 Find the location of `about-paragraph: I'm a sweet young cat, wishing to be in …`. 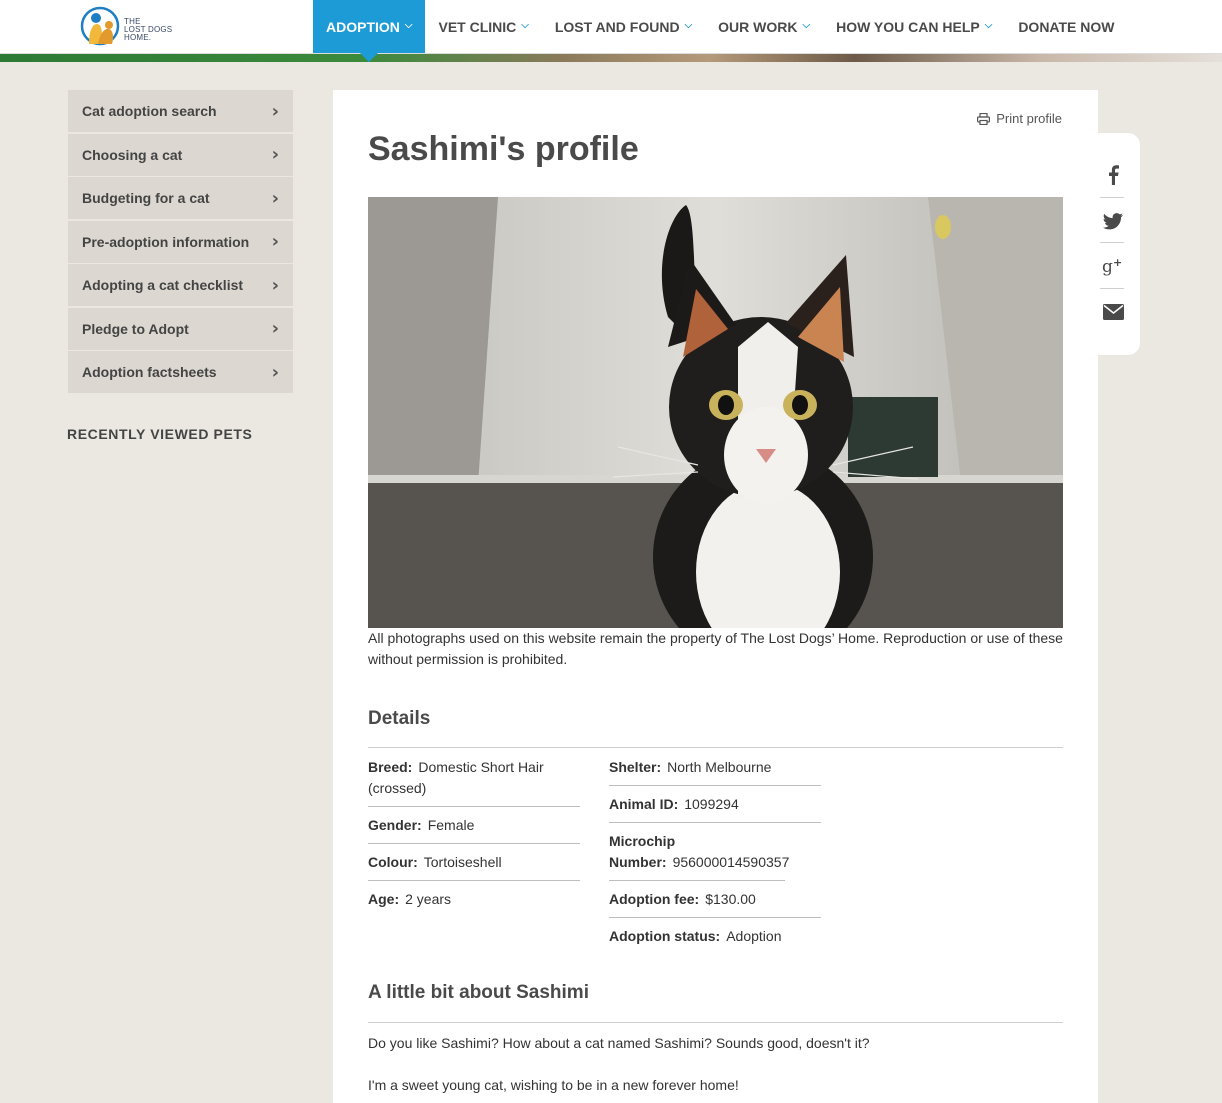

about-paragraph: I'm a sweet young cat, wishing to be in … is located at coordinates (553, 1085).